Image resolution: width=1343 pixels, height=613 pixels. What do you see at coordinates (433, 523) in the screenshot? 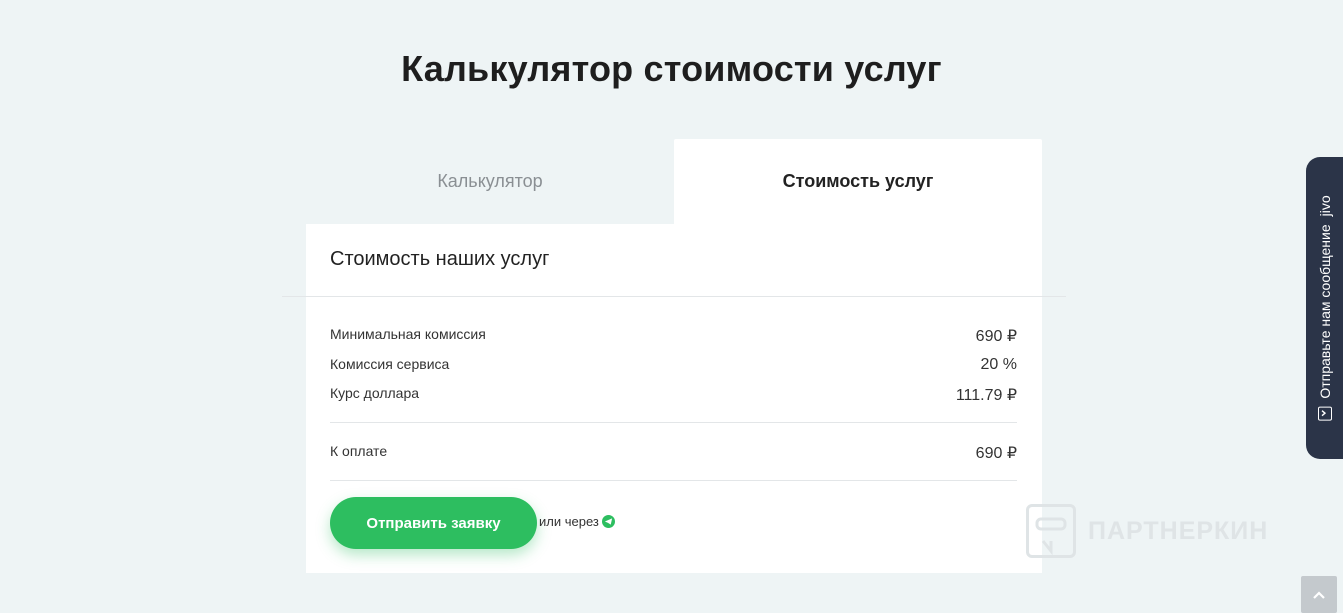
I see `submit-request-button: Отправить заявку` at bounding box center [433, 523].